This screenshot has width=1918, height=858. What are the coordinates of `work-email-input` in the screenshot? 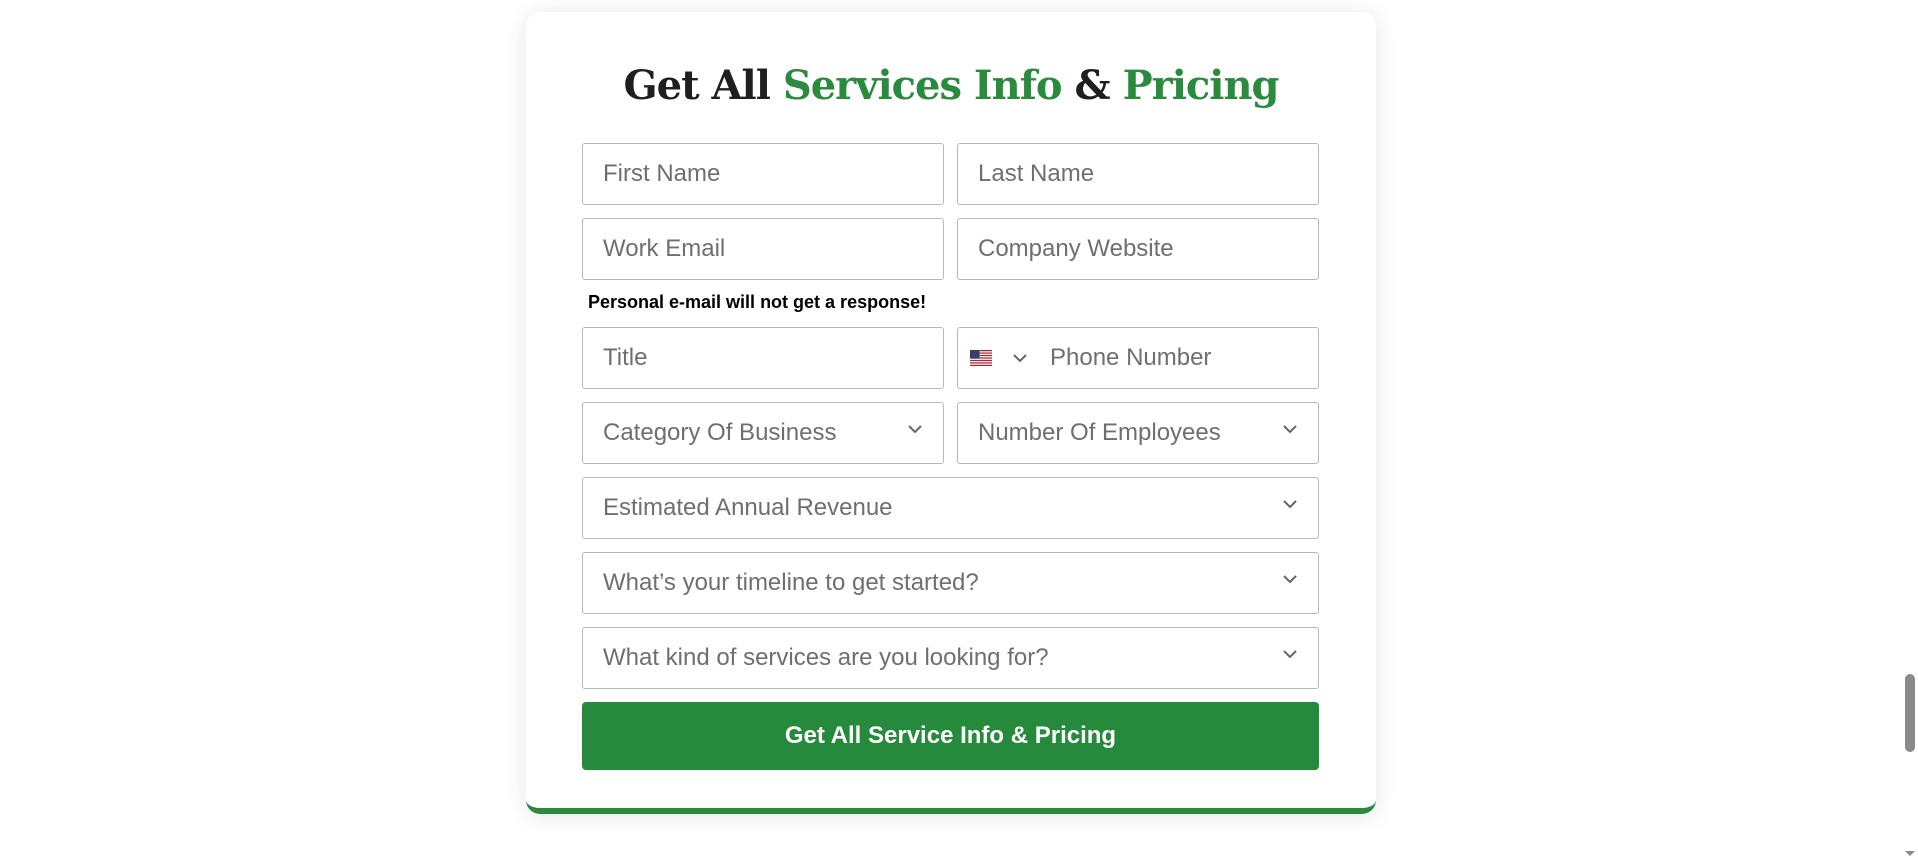 It's located at (763, 249).